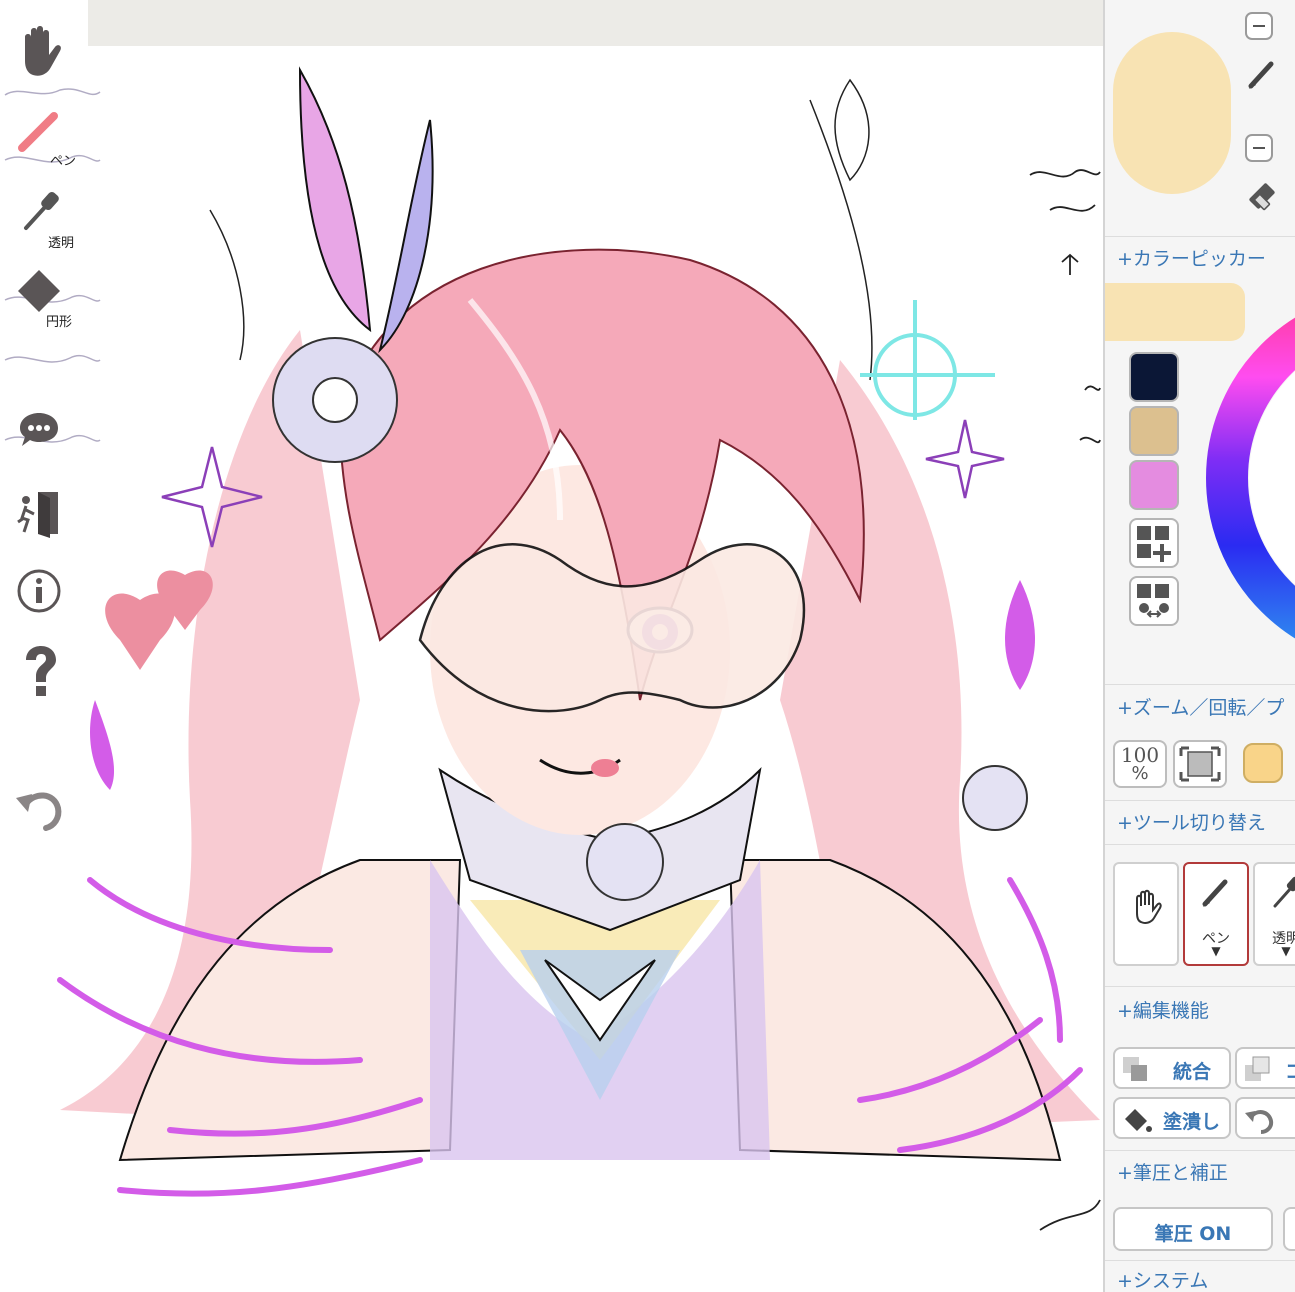 This screenshot has height=1292, width=1295. Describe the element at coordinates (1289, 1229) in the screenshot. I see `correction-button` at that location.